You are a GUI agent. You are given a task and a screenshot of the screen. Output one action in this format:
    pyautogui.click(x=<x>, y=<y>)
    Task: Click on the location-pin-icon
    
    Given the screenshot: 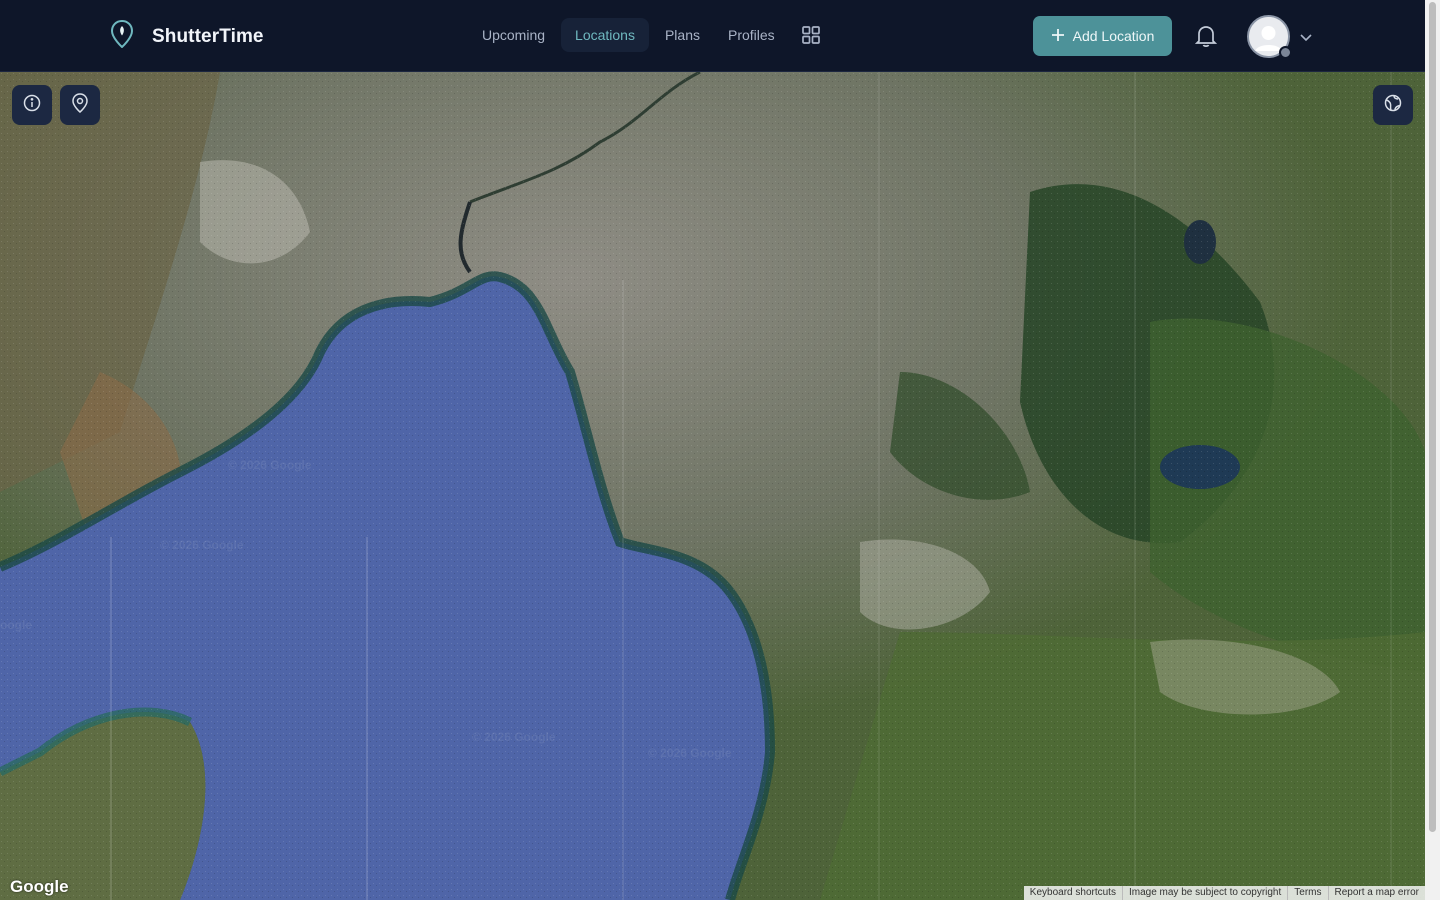 What is the action you would take?
    pyautogui.click(x=80, y=105)
    